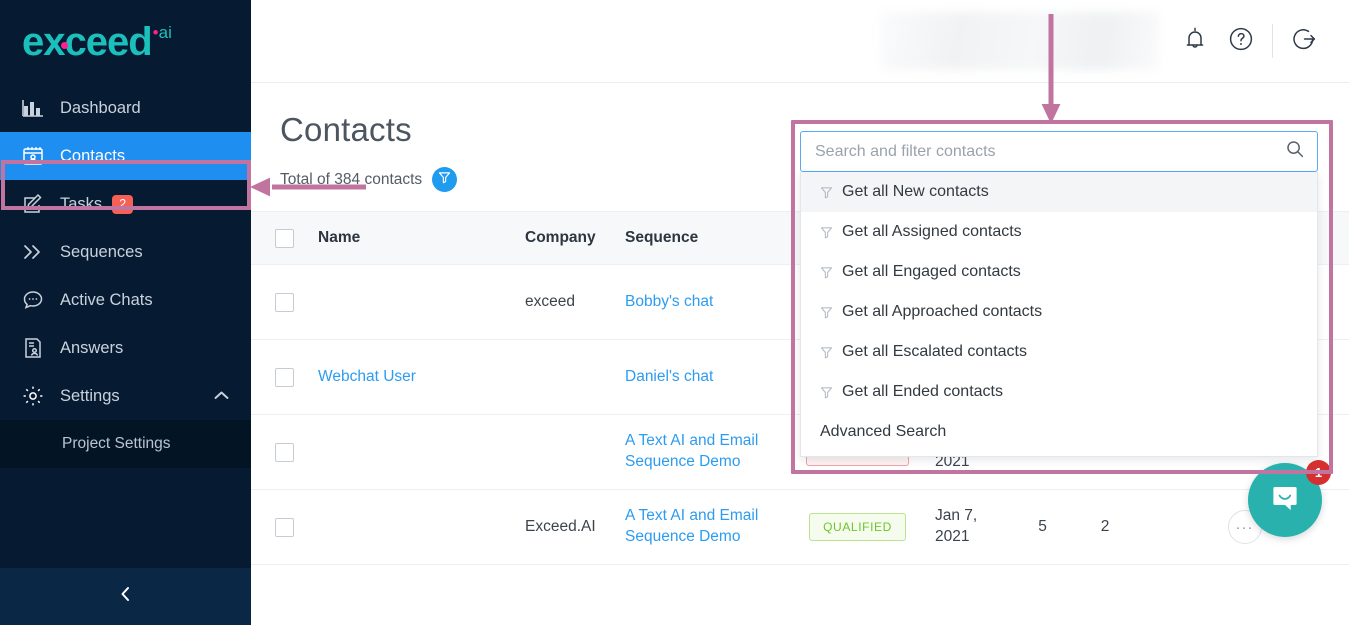 The image size is (1349, 625). I want to click on status-badge: QUALIFIED, so click(857, 527).